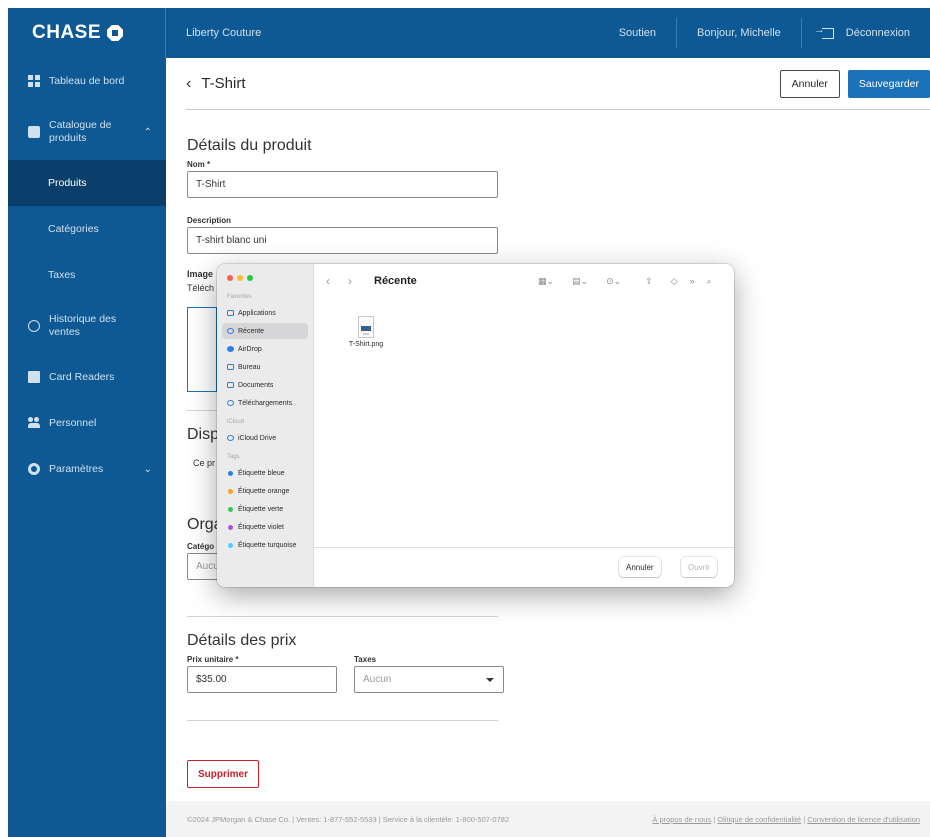 The image size is (930, 837). Describe the element at coordinates (261, 473) in the screenshot. I see `item-label: Étiquette bleue` at that location.